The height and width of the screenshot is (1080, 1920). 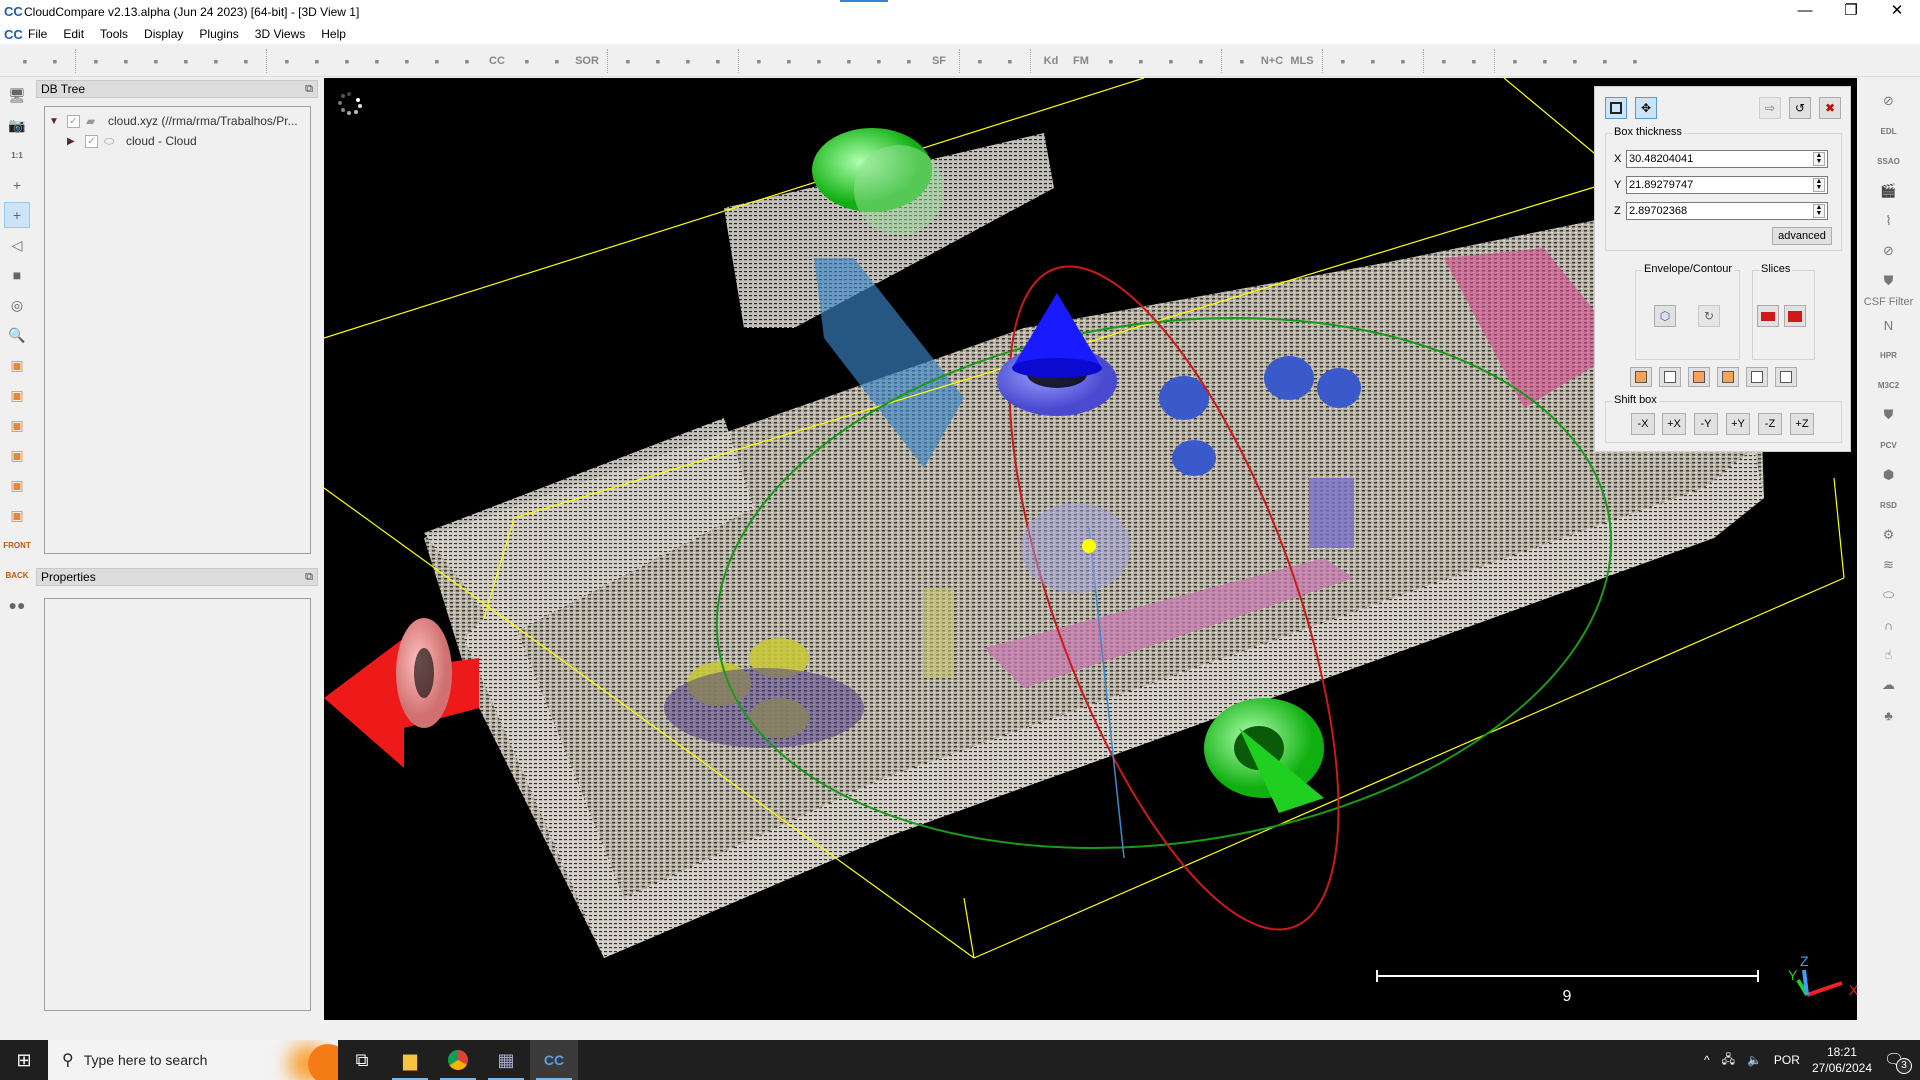 I want to click on north-icon: N, so click(x=1889, y=325).